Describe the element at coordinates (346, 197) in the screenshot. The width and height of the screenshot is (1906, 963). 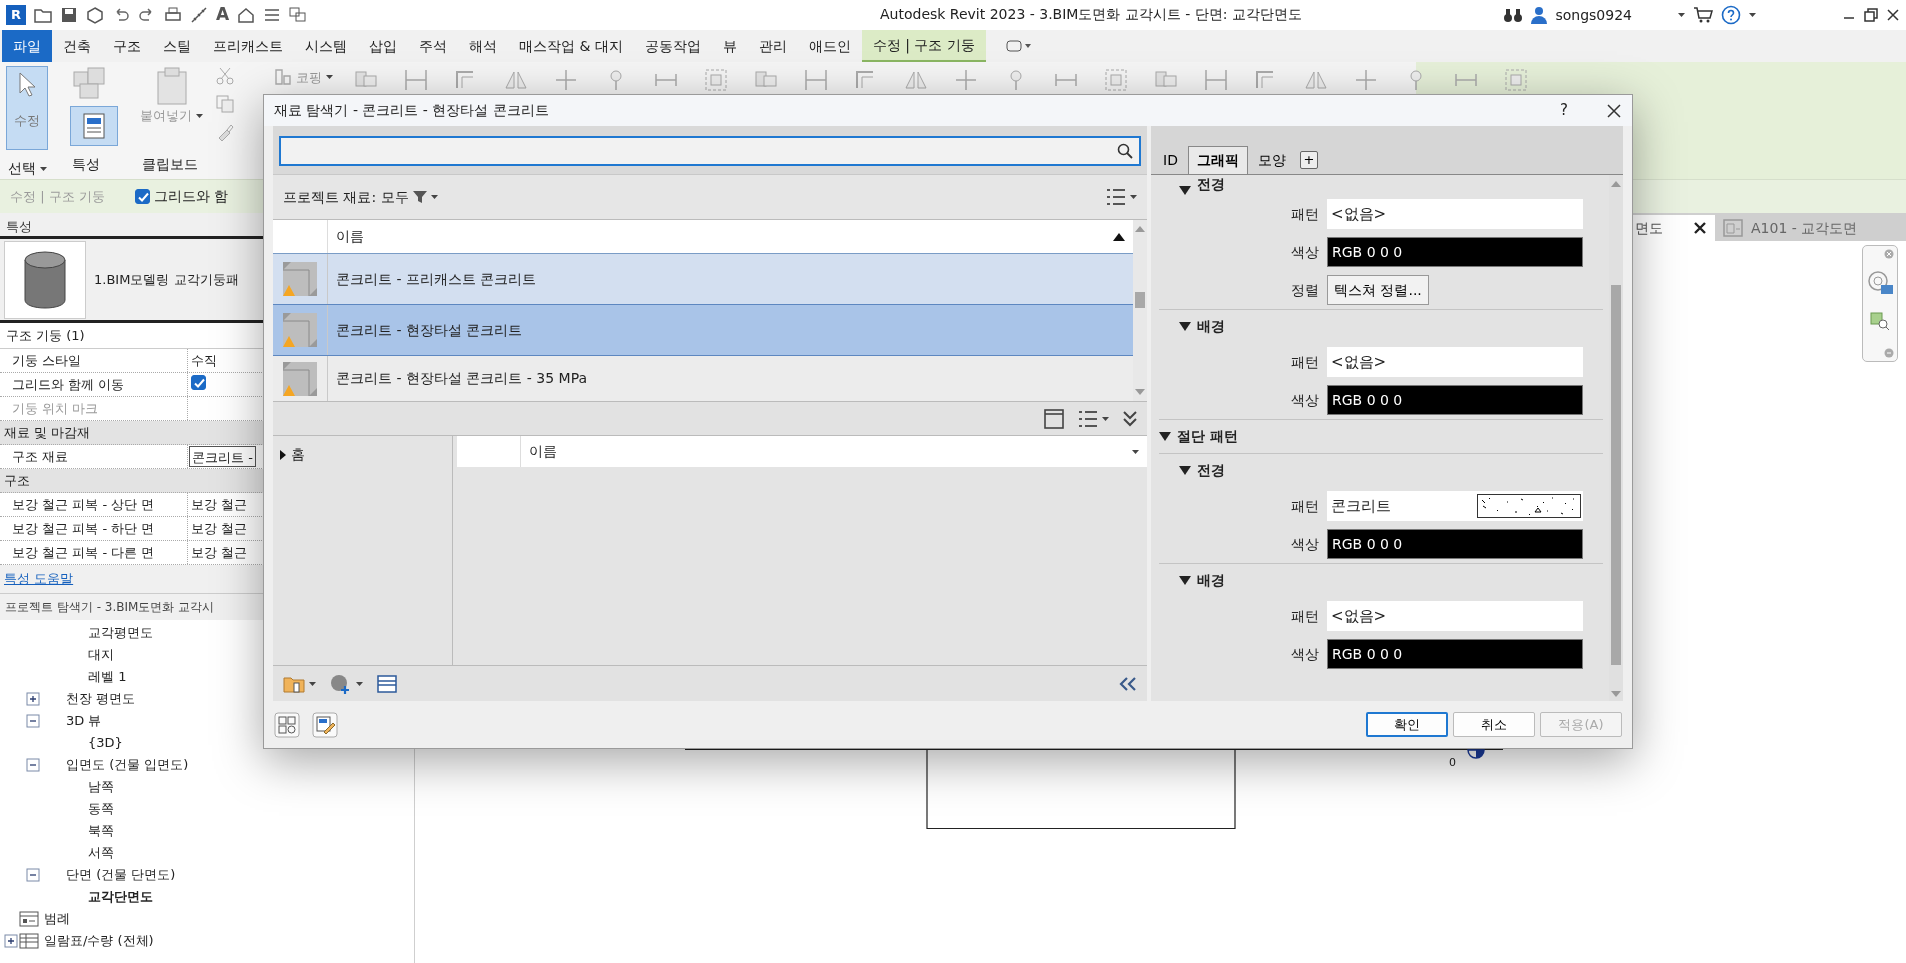
I see `filter-label: 프로젝트 재료: 모두` at that location.